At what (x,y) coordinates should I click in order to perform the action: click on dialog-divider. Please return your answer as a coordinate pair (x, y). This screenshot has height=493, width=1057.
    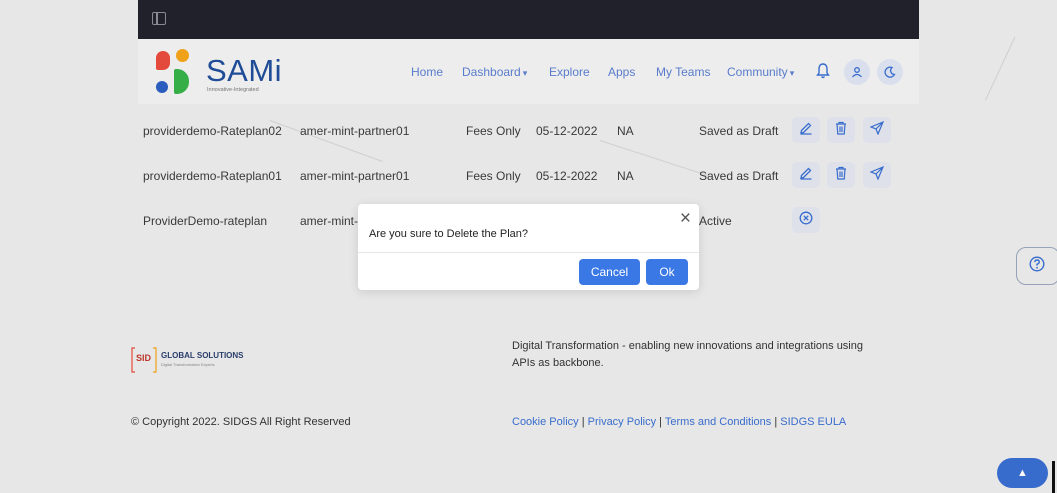
    Looking at the image, I should click on (528, 252).